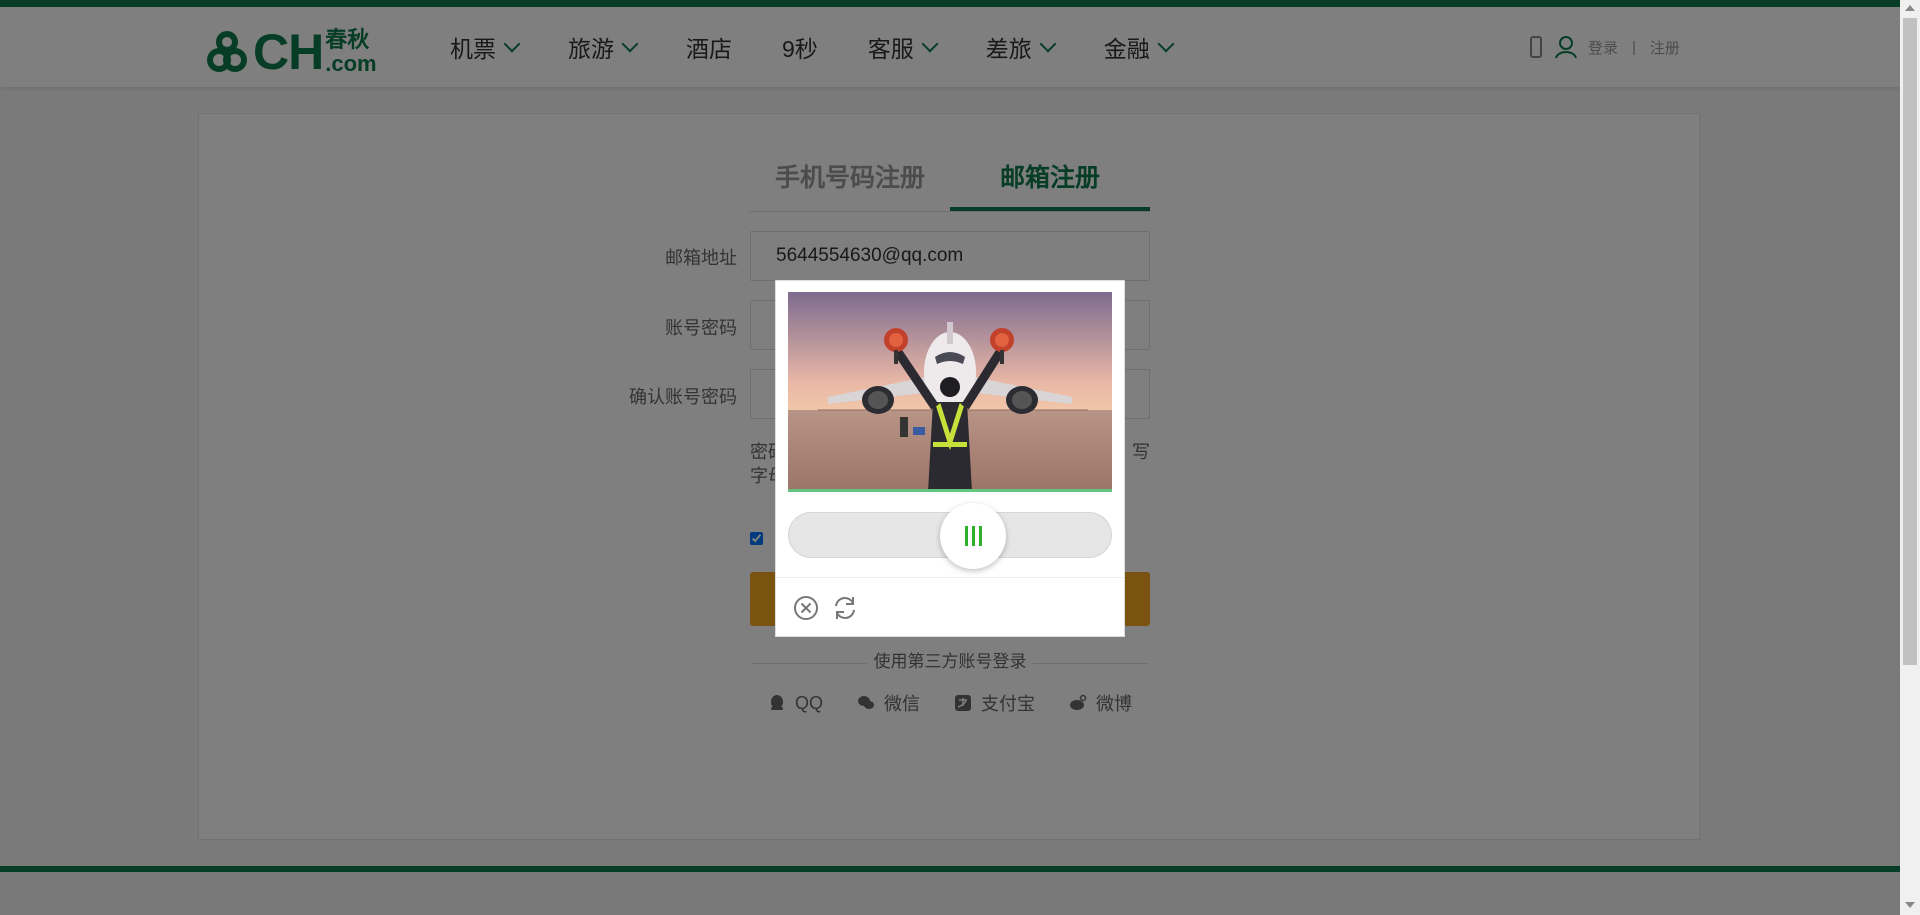 The image size is (1920, 915). Describe the element at coordinates (1910, 905) in the screenshot. I see `scroll-down-arrow-icon` at that location.